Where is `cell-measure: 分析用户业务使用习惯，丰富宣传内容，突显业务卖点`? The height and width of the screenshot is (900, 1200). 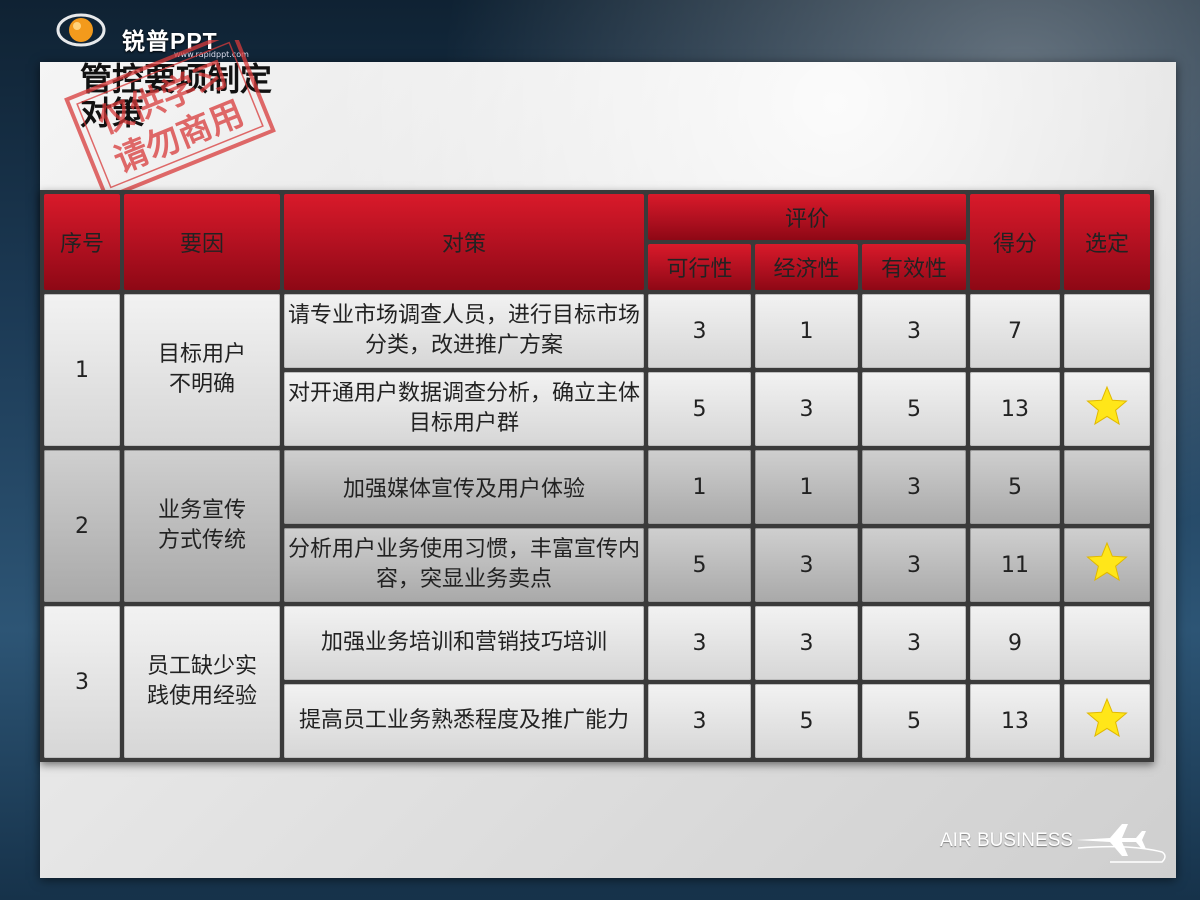 cell-measure: 分析用户业务使用习惯，丰富宣传内容，突显业务卖点 is located at coordinates (464, 565).